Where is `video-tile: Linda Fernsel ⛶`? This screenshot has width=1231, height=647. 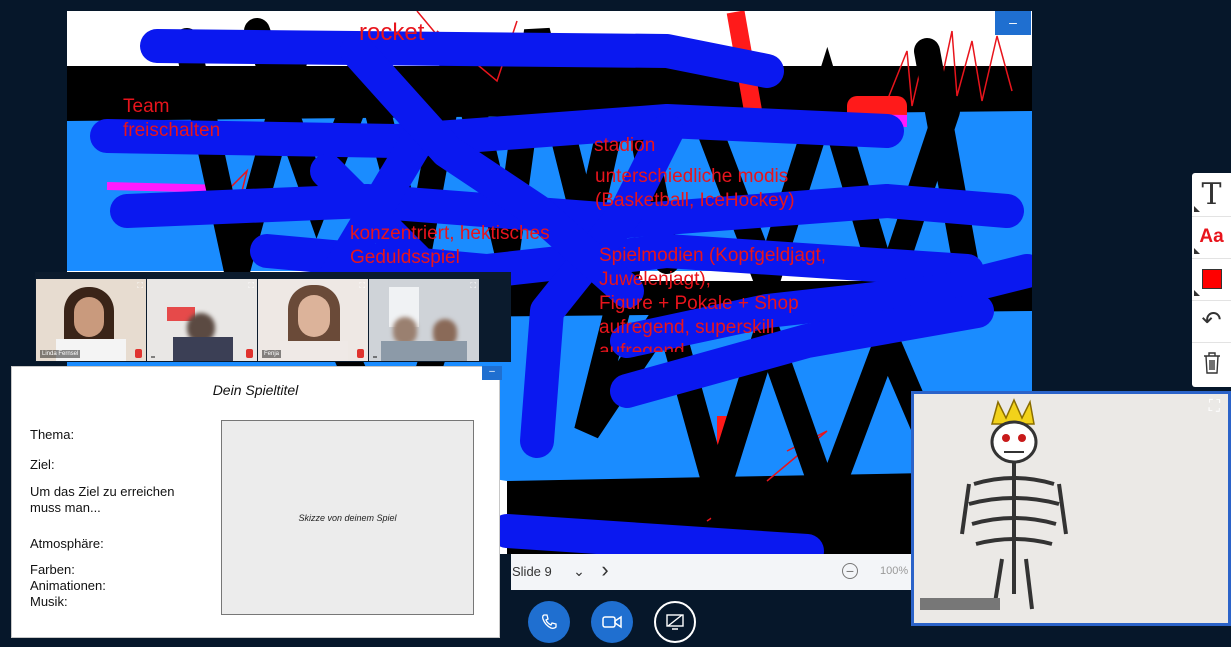
video-tile: Linda Fernsel ⛶ is located at coordinates (91, 320).